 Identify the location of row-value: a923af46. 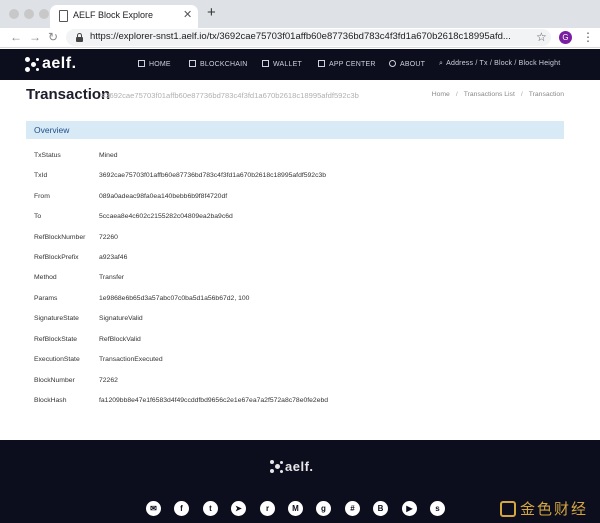
(113, 257).